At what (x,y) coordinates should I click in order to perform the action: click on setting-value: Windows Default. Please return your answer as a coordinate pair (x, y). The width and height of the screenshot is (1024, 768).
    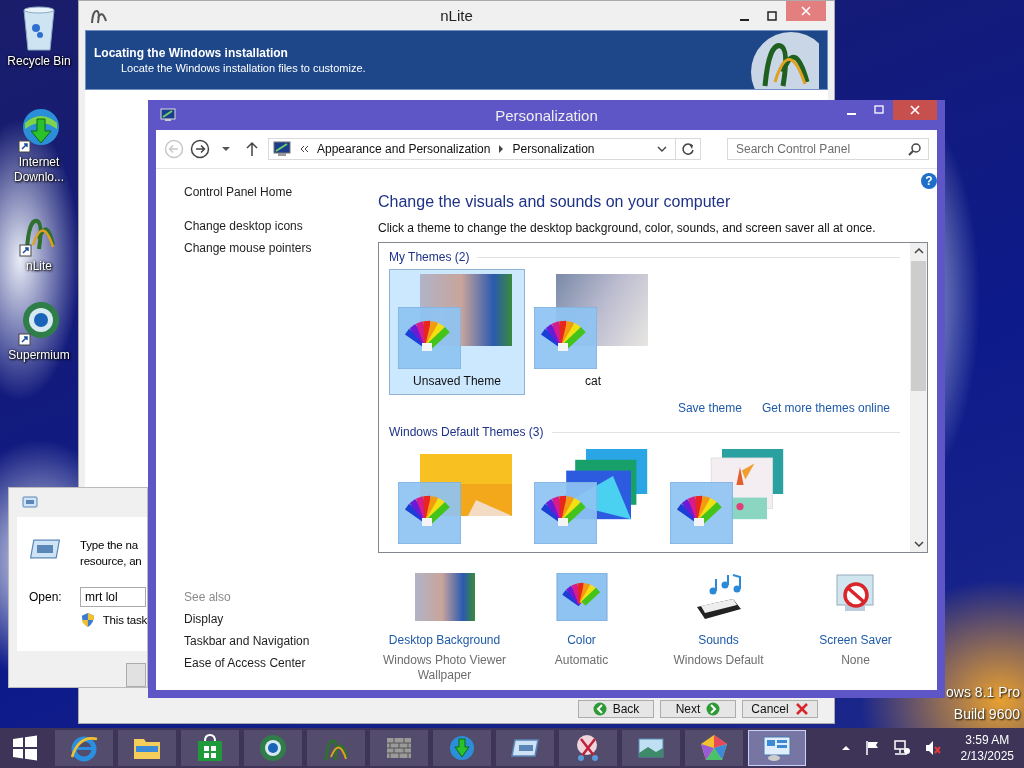
    Looking at the image, I should click on (718, 660).